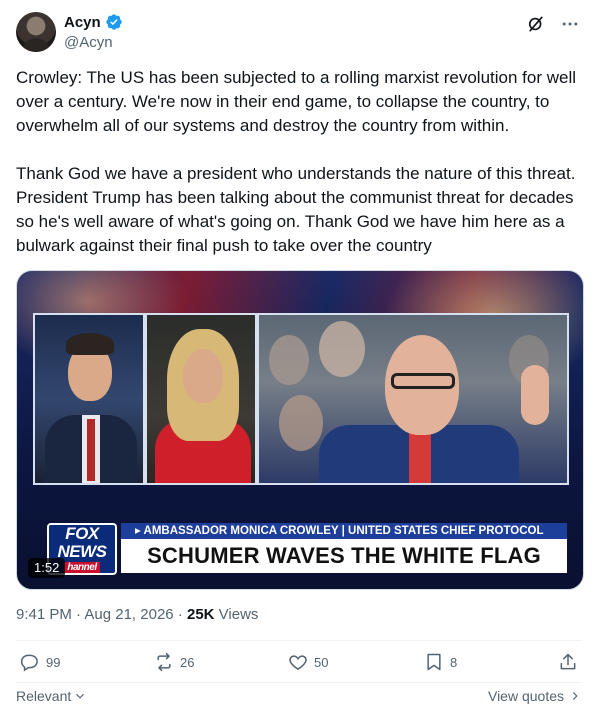 This screenshot has width=598, height=718. I want to click on like-button: 50, so click(308, 662).